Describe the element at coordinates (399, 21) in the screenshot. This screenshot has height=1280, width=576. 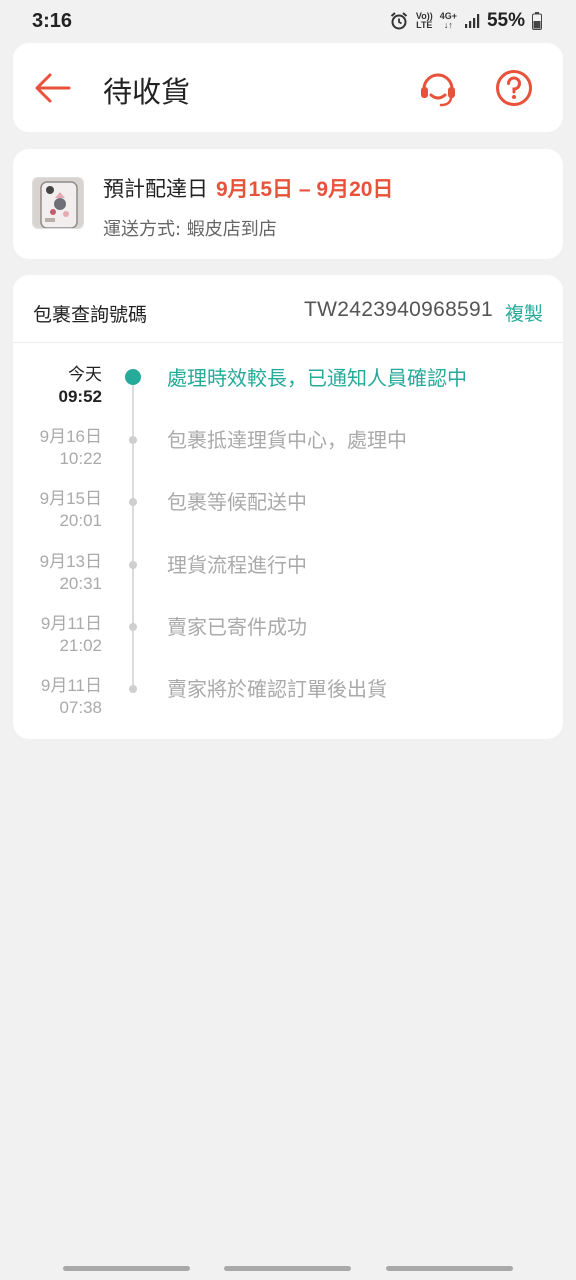
I see `alarm-icon` at that location.